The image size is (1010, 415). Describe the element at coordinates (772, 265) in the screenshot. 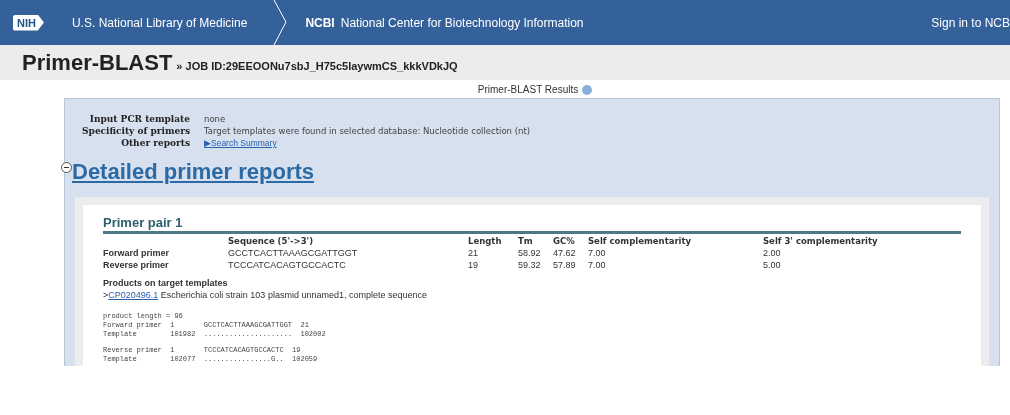

I see `table-cell: 5.00` at that location.